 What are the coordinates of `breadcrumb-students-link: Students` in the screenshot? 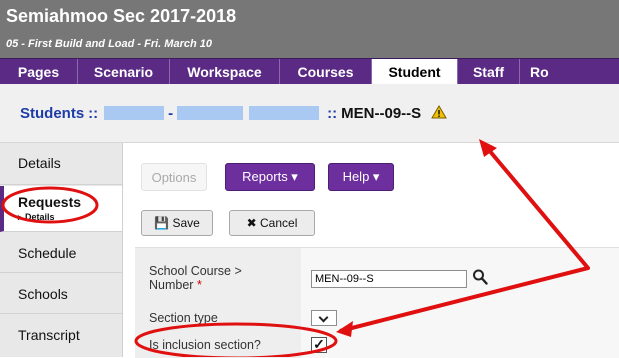 It's located at (52, 113).